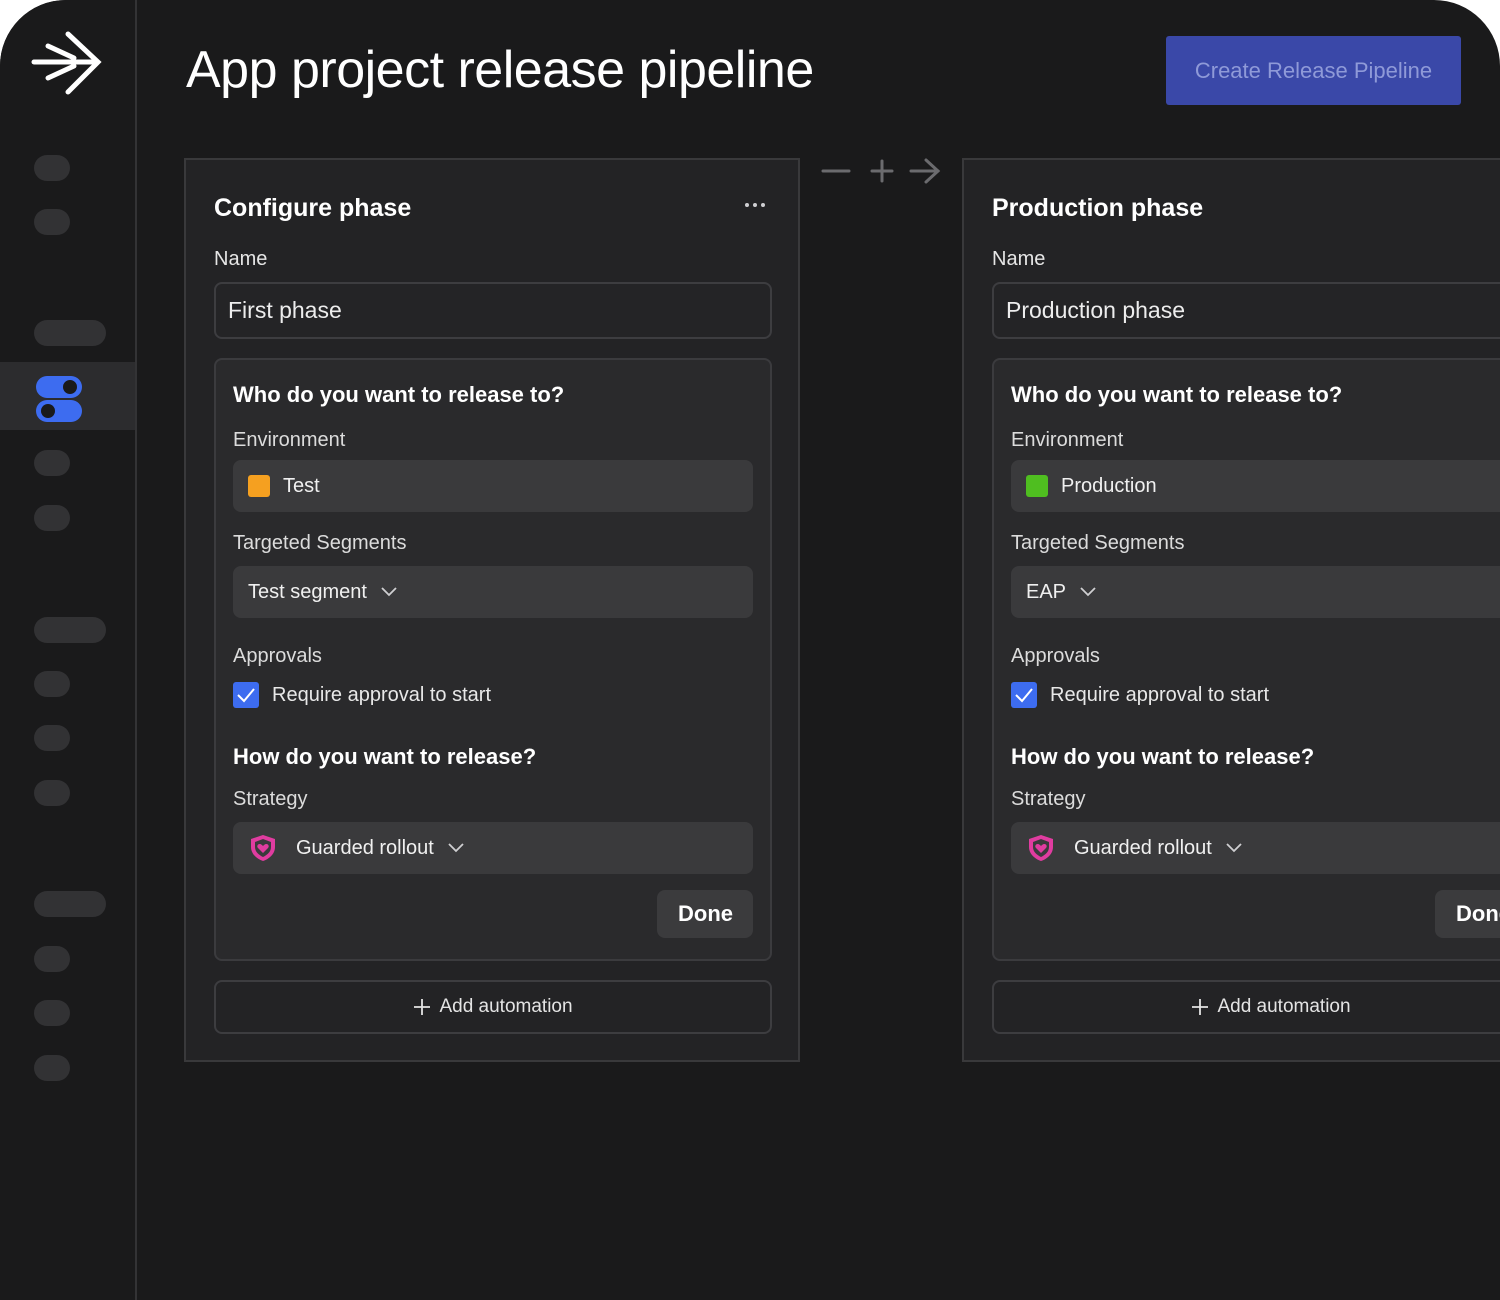 Image resolution: width=1500 pixels, height=1300 pixels. What do you see at coordinates (1109, 485) in the screenshot?
I see `environment-value: Production` at bounding box center [1109, 485].